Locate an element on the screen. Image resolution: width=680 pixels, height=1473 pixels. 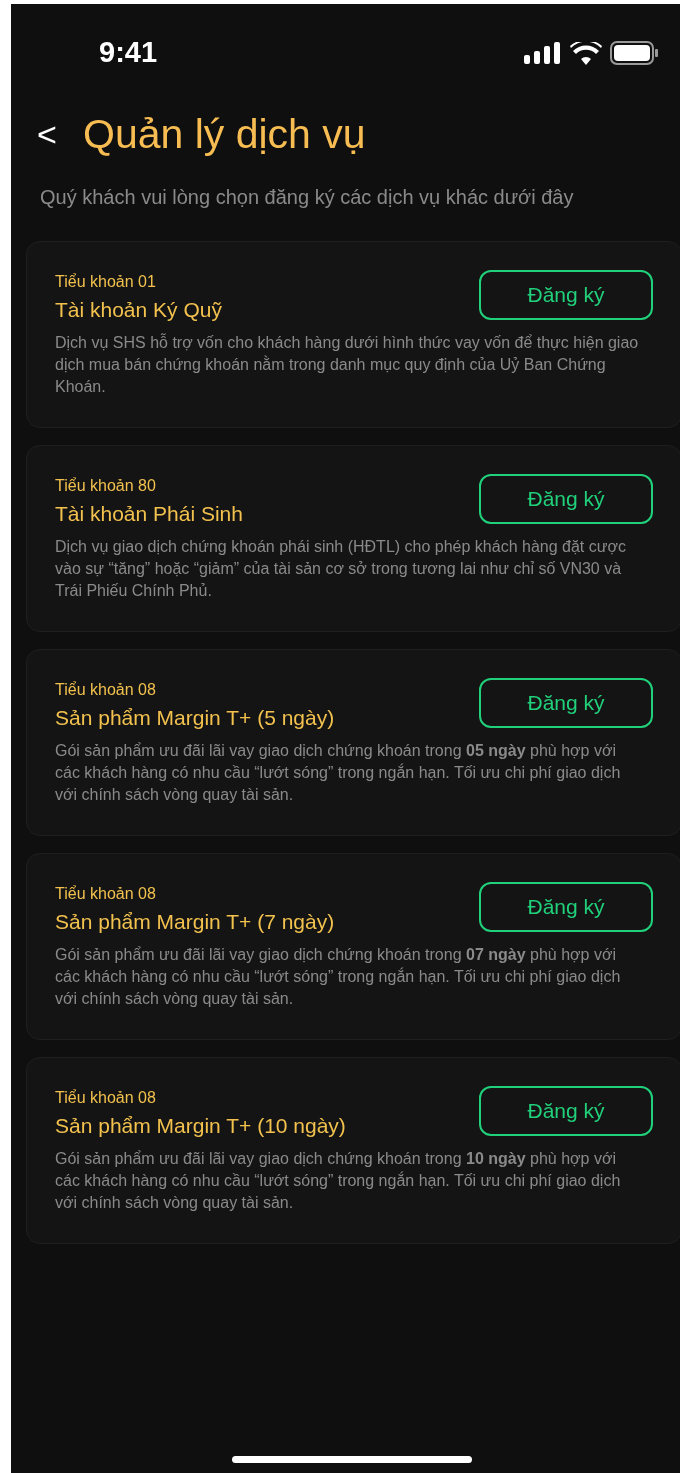
service-description: Gói sản phẩm ưu đãi lãi vay giao dịch chứng khoán trong 10 ngày phù hợp với các khách hàng có nhu cầu “lướt sóng” trong ngắn hạn. Tối ưu chi phí giao dịch với chính sách vòng quay tài sản. is located at coordinates (338, 1181).